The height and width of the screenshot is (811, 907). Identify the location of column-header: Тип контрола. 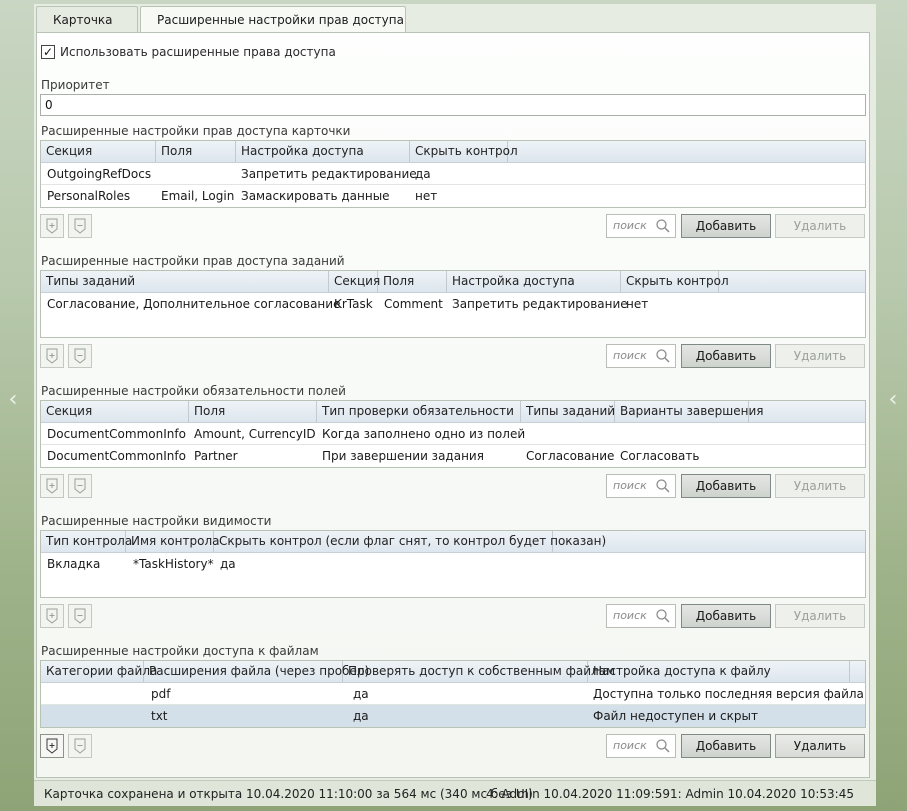
(86, 541).